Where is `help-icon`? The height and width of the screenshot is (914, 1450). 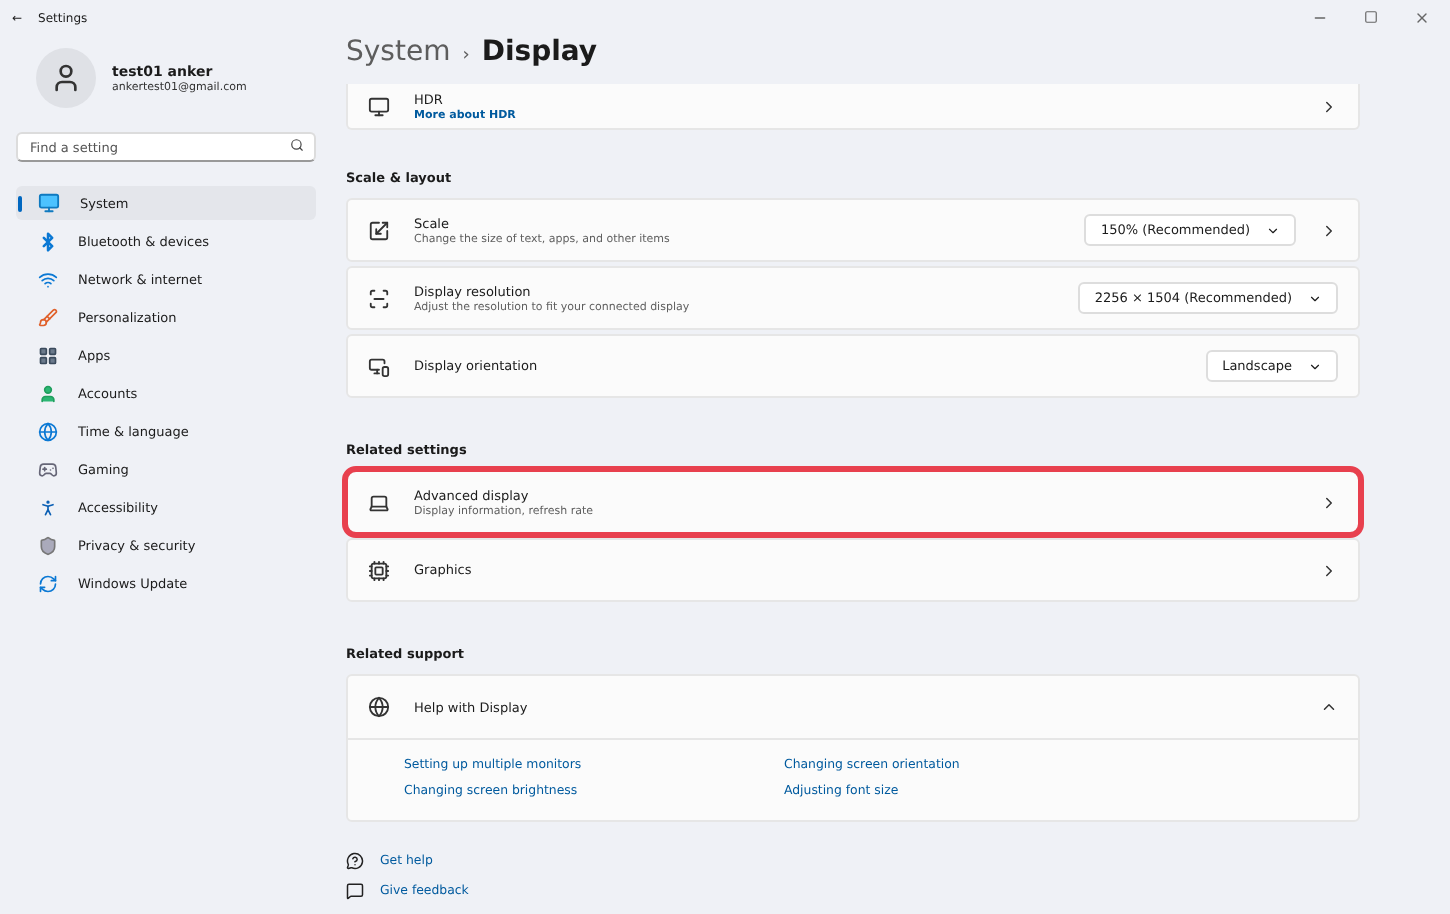
help-icon is located at coordinates (355, 861).